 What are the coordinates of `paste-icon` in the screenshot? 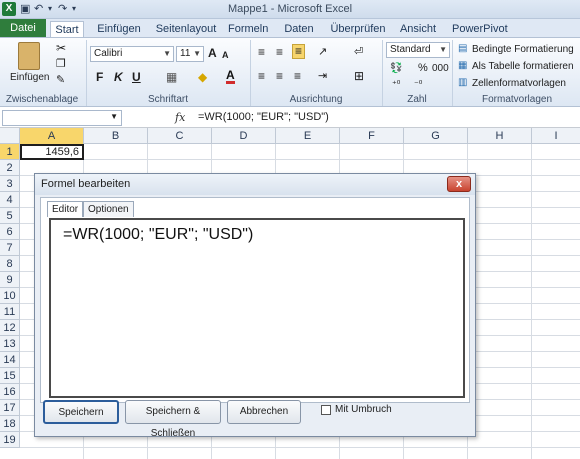 It's located at (29, 56).